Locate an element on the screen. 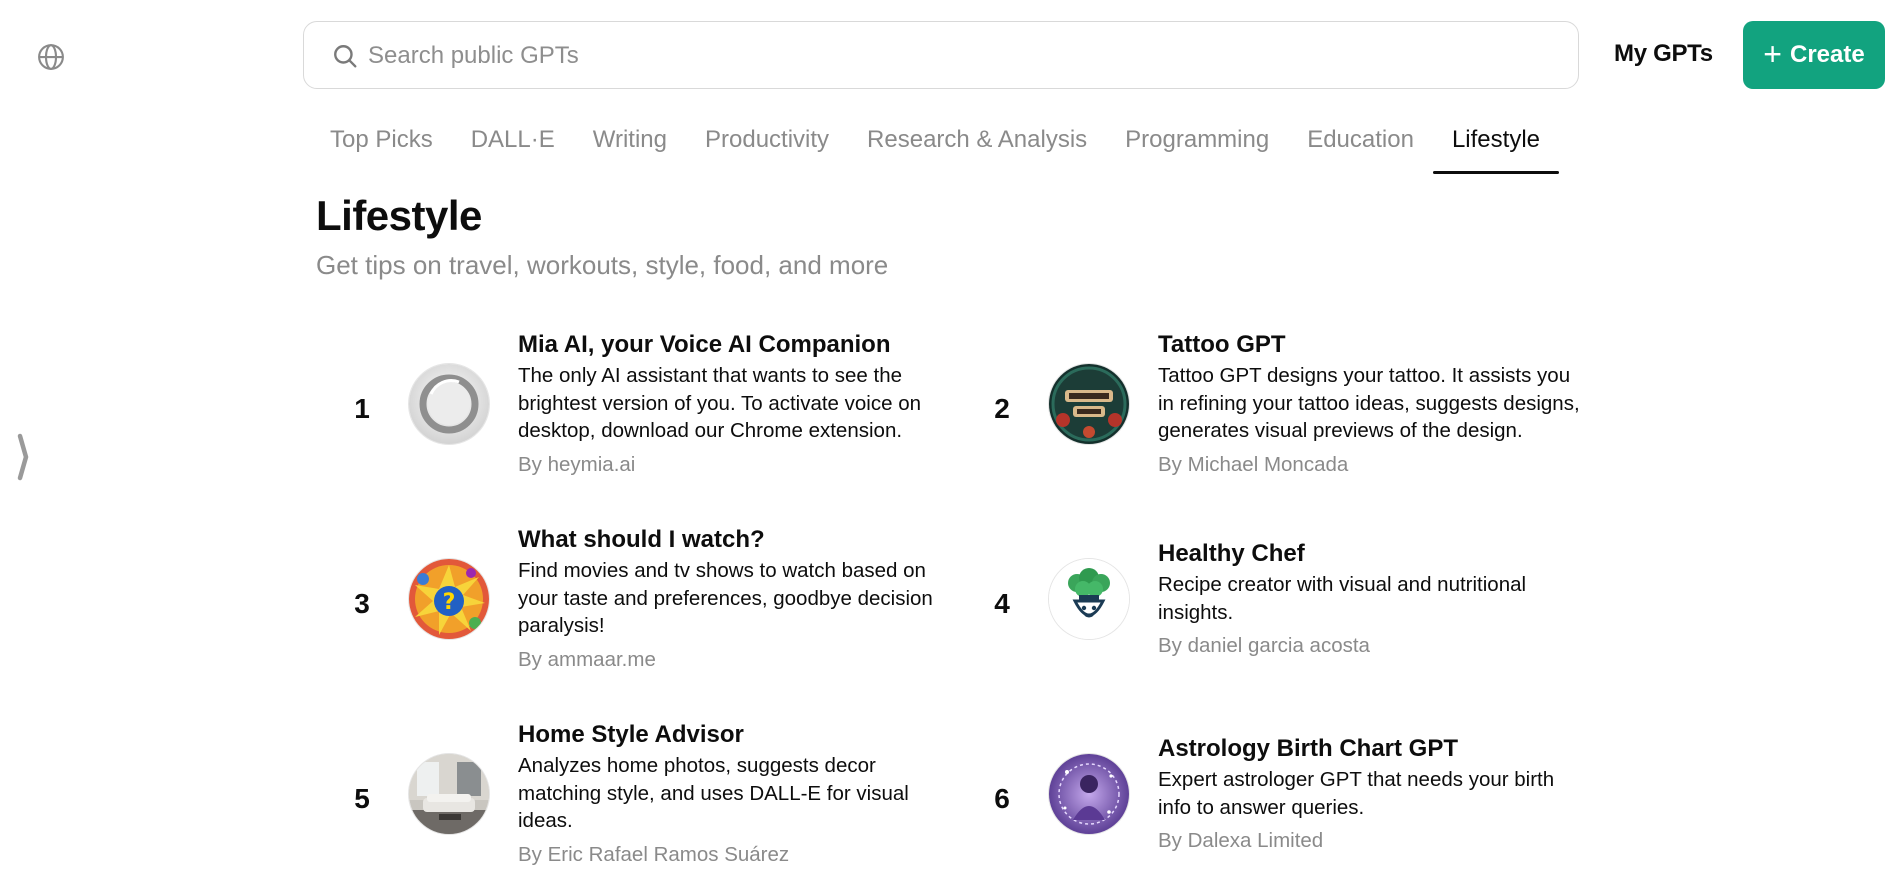 The height and width of the screenshot is (896, 1895). living-room-icon is located at coordinates (449, 794).